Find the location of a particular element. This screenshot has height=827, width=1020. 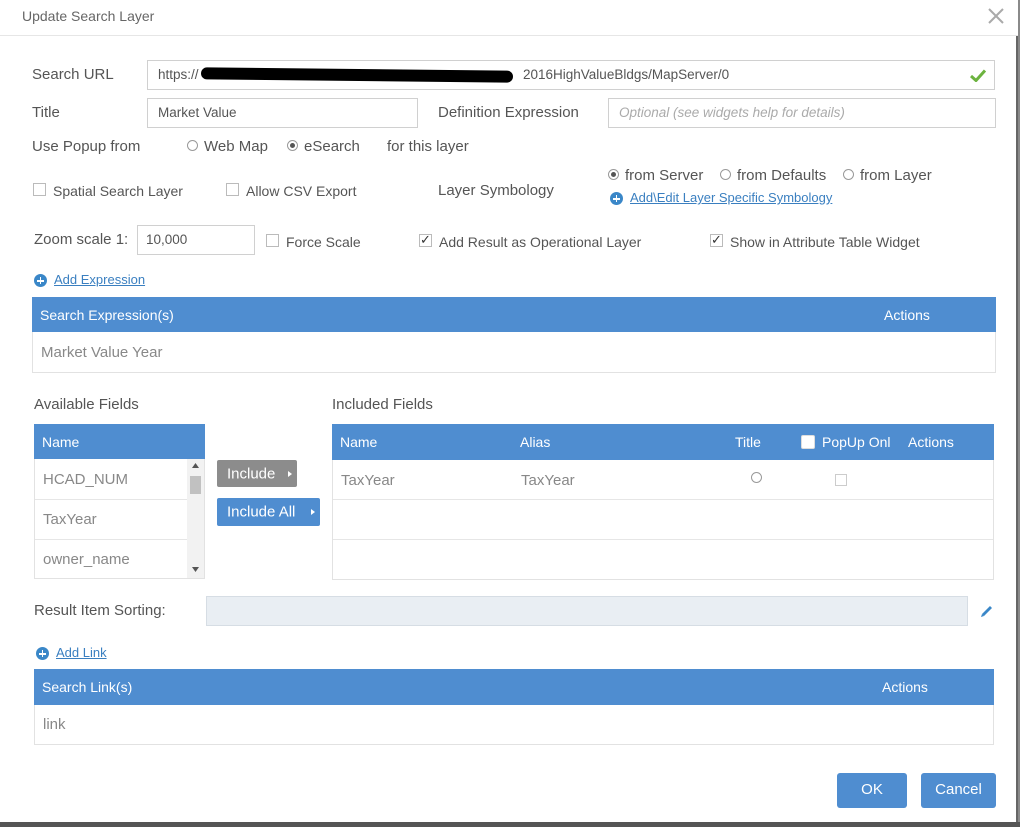

search-url-input: https:// 2016HighValueBldgs/MapServer/0 is located at coordinates (571, 75).